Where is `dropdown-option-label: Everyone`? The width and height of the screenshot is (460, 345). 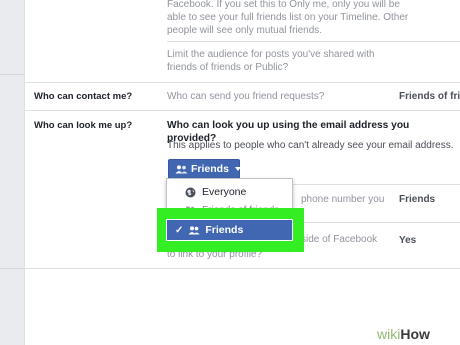 dropdown-option-label: Everyone is located at coordinates (224, 192).